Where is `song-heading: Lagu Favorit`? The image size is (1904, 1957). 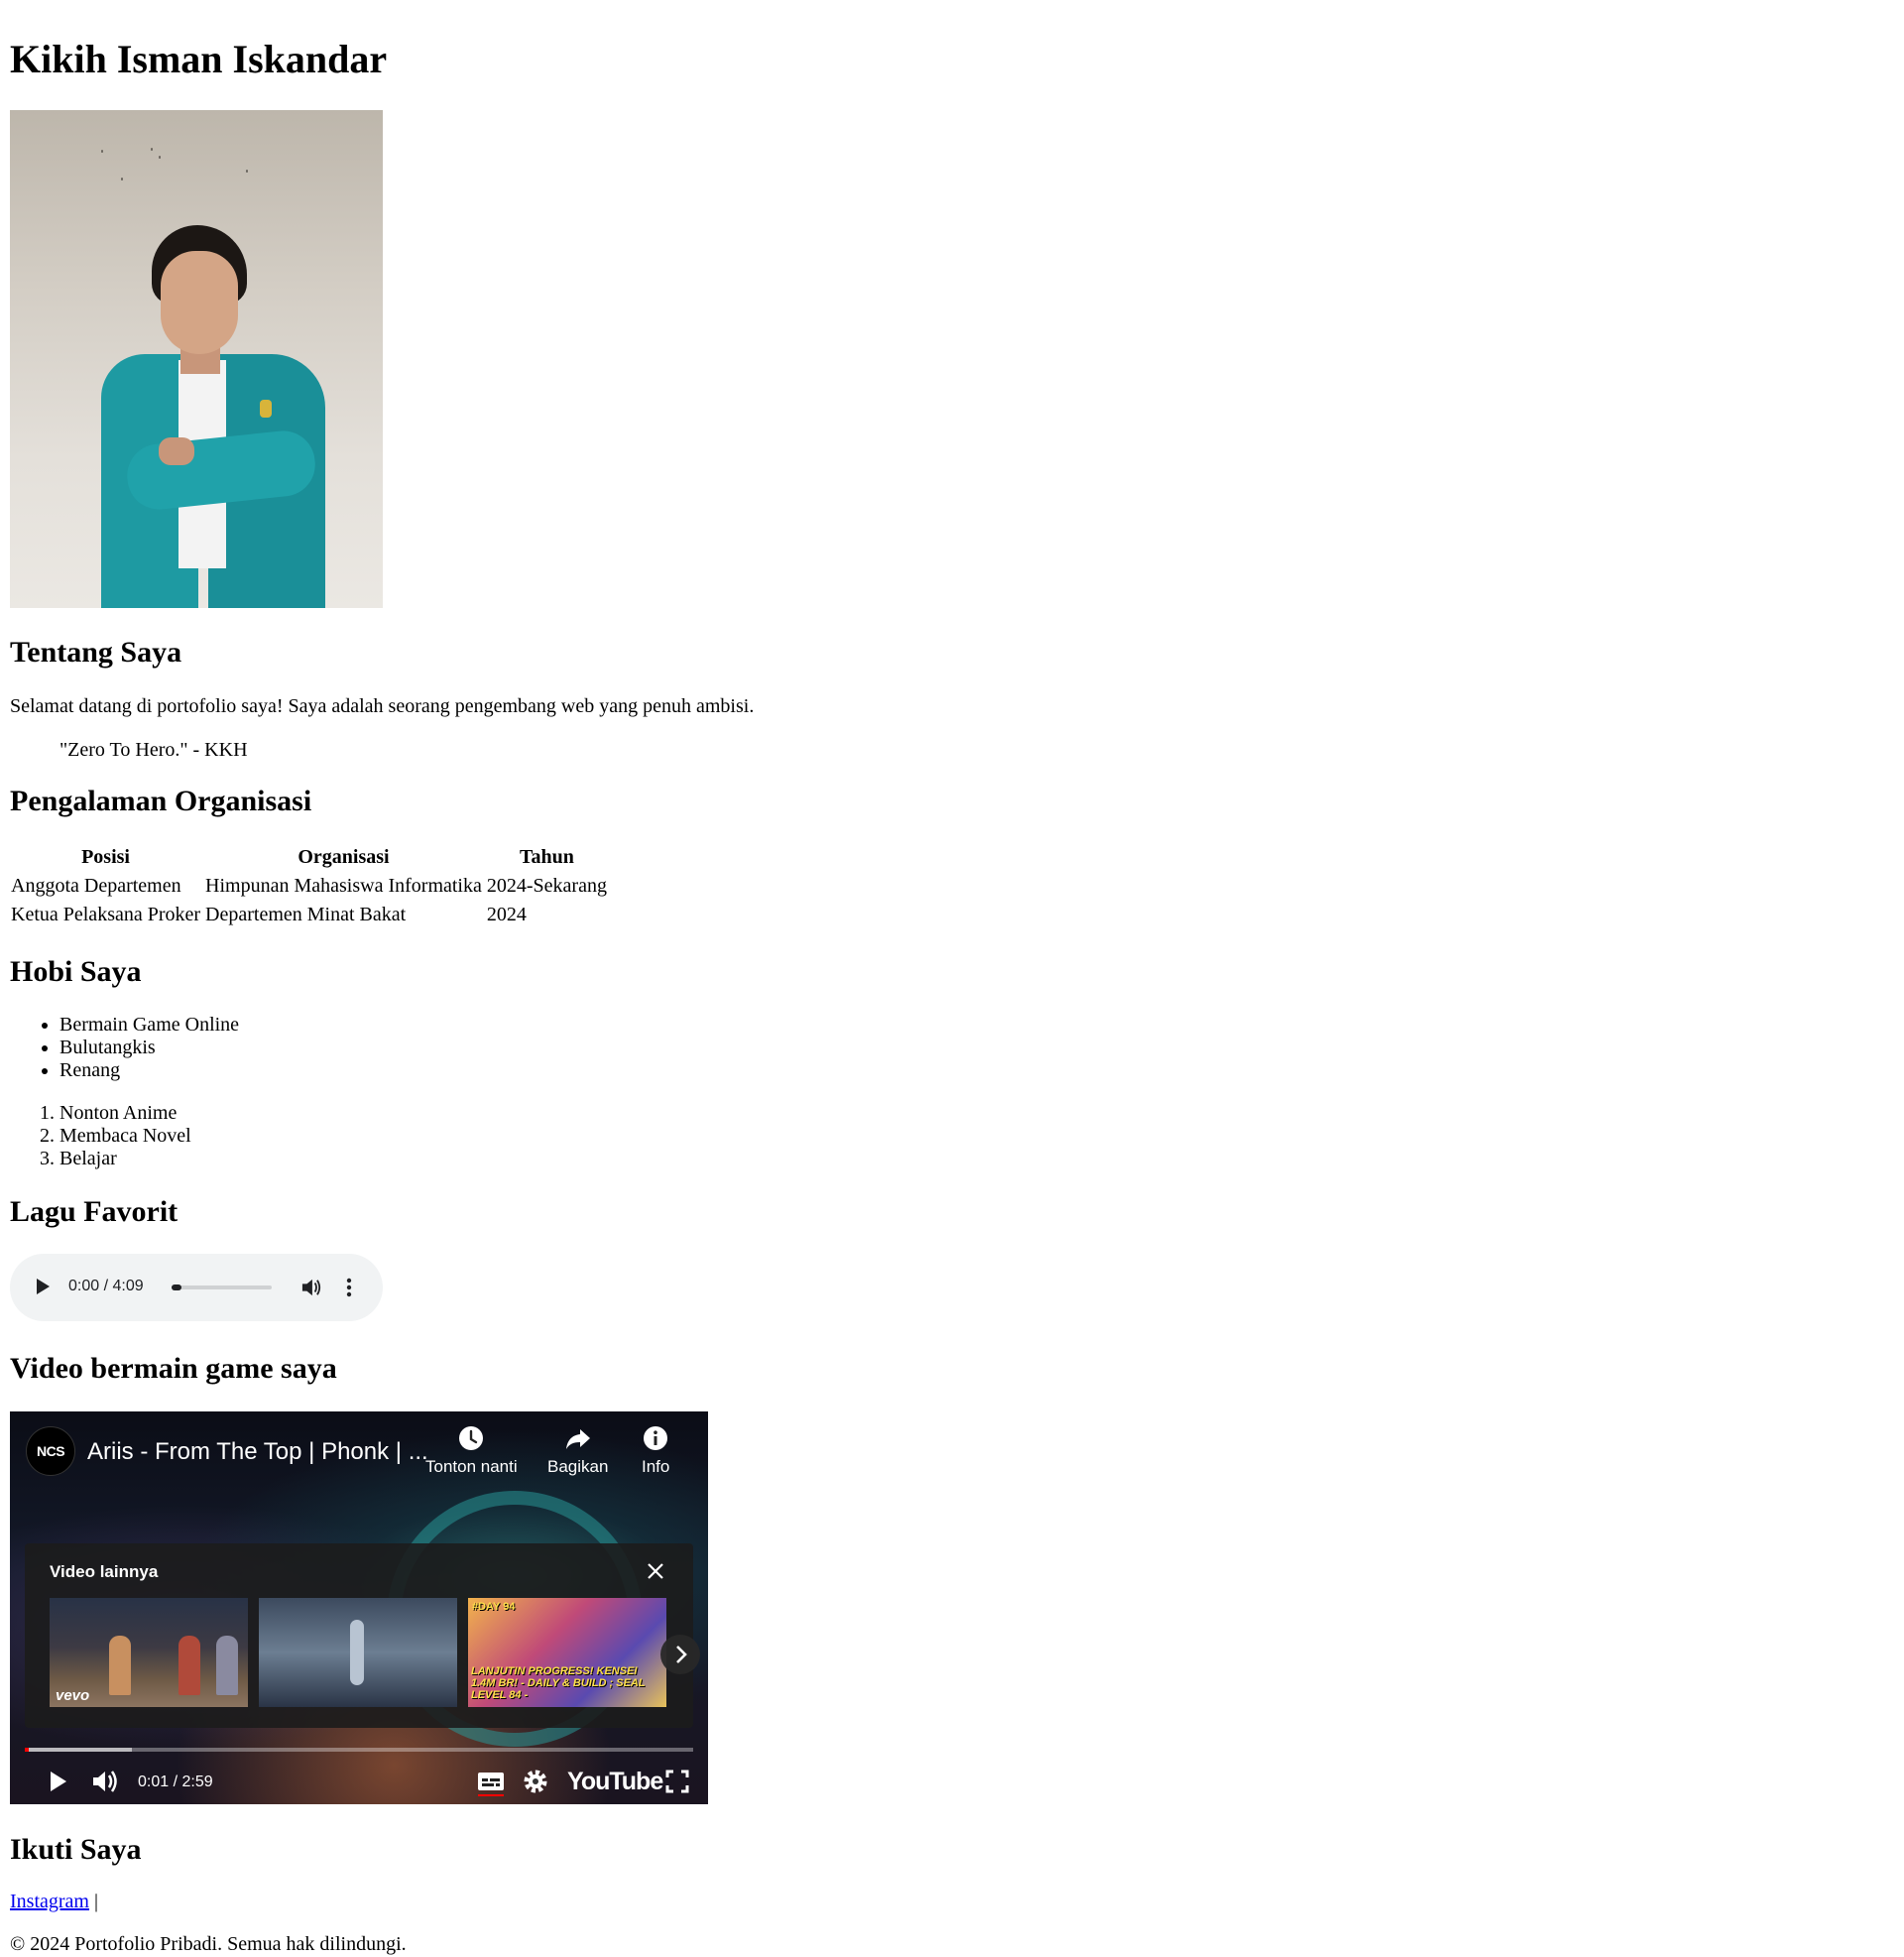
song-heading: Lagu Favorit is located at coordinates (94, 1211).